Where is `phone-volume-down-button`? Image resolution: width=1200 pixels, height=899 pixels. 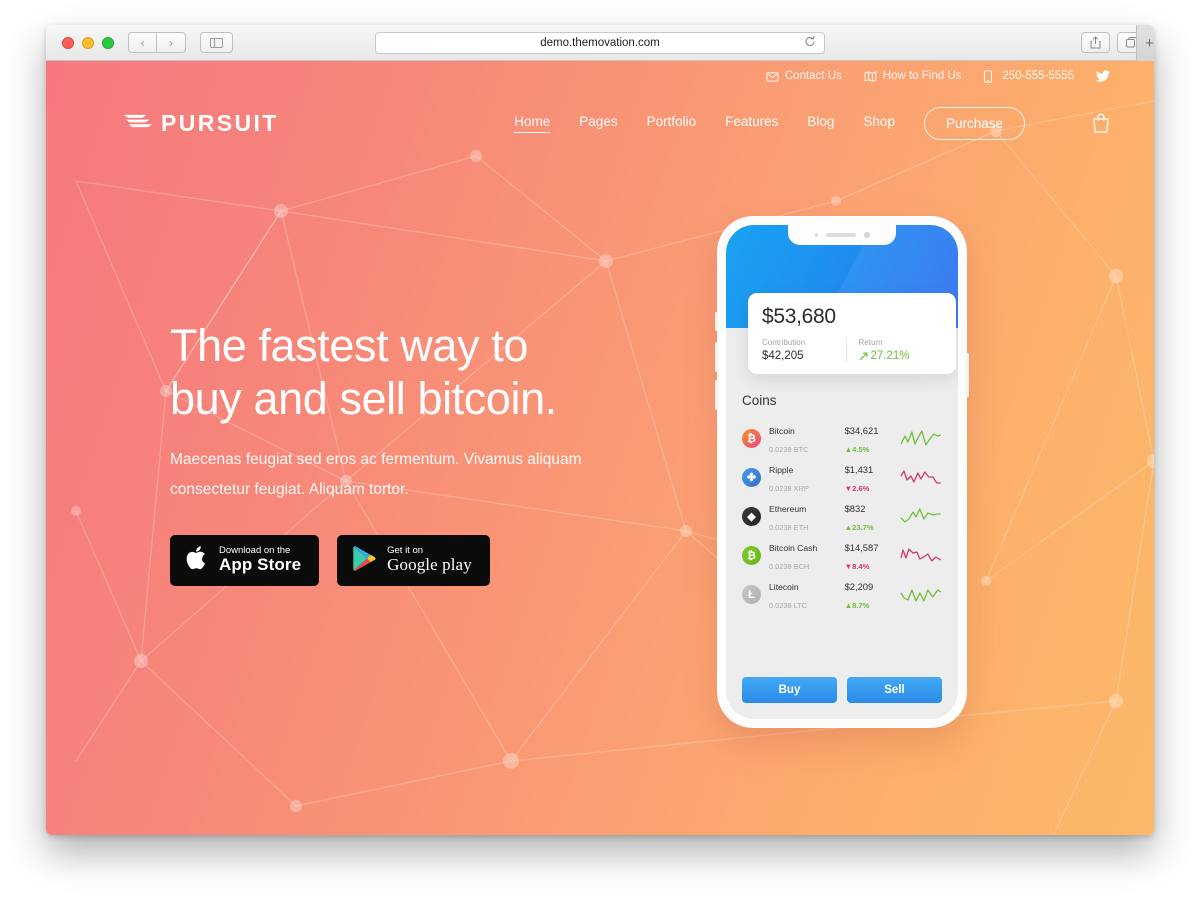 phone-volume-down-button is located at coordinates (716, 395).